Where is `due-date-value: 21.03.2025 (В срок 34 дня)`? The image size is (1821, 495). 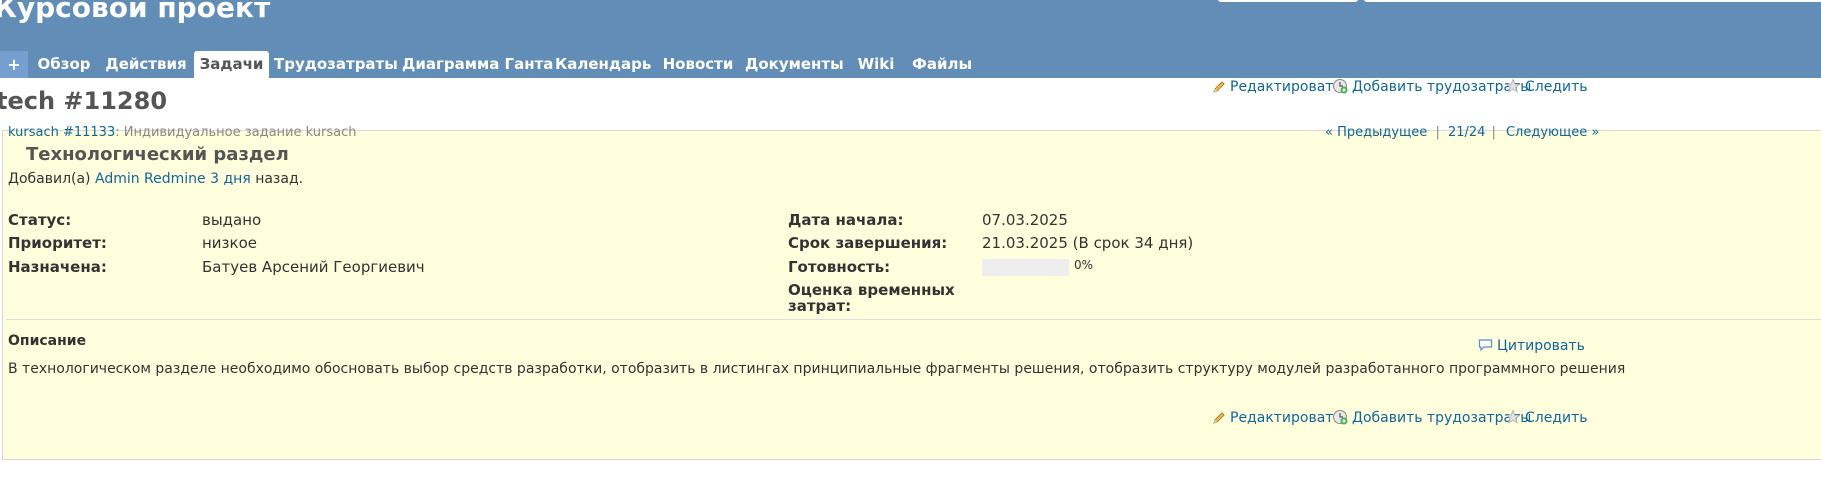 due-date-value: 21.03.2025 (В срок 34 дня) is located at coordinates (1088, 243).